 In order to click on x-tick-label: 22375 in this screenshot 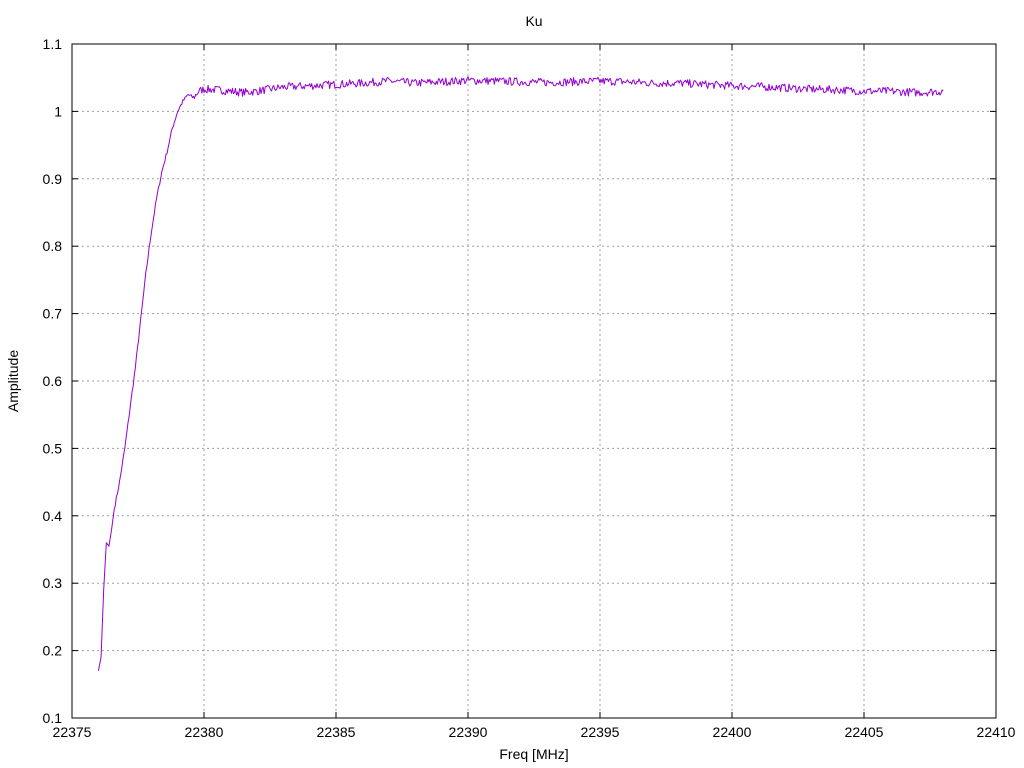, I will do `click(72, 732)`.